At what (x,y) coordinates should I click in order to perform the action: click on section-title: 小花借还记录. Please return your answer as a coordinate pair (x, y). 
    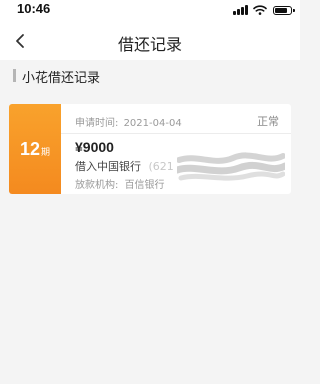
    Looking at the image, I should click on (61, 78).